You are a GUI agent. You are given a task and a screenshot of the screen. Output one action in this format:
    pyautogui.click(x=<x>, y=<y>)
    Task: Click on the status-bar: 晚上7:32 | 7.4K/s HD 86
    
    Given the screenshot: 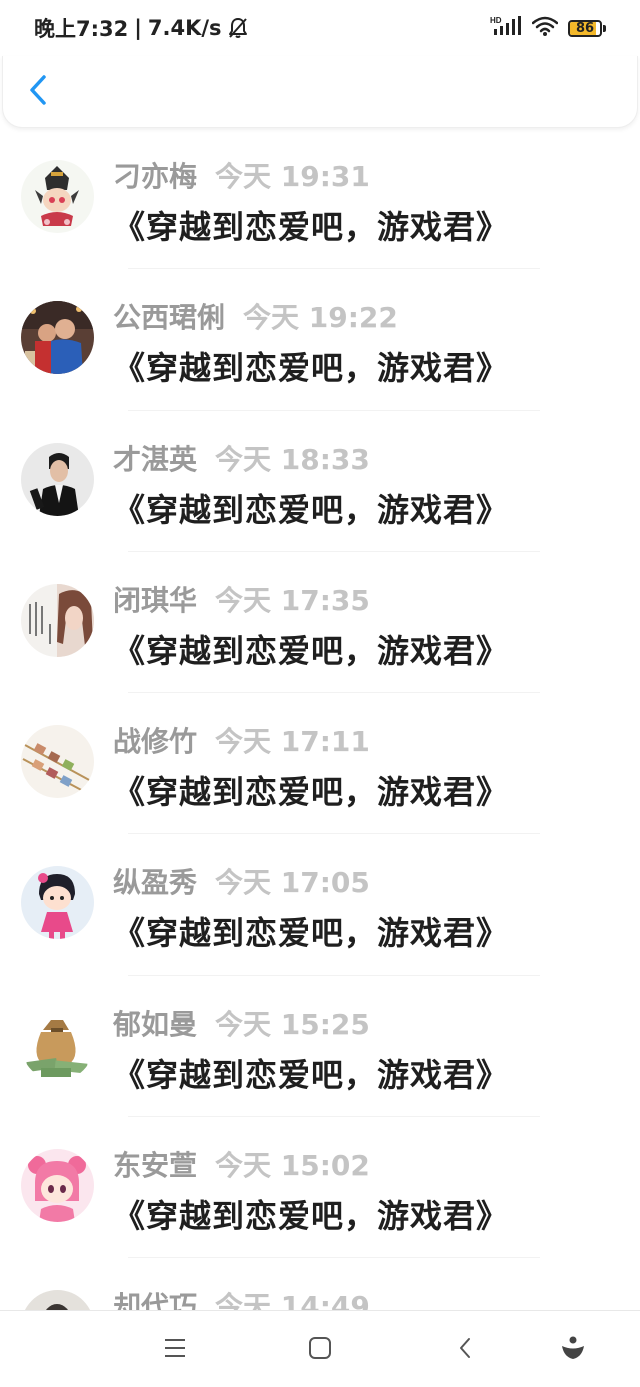 What is the action you would take?
    pyautogui.click(x=320, y=28)
    